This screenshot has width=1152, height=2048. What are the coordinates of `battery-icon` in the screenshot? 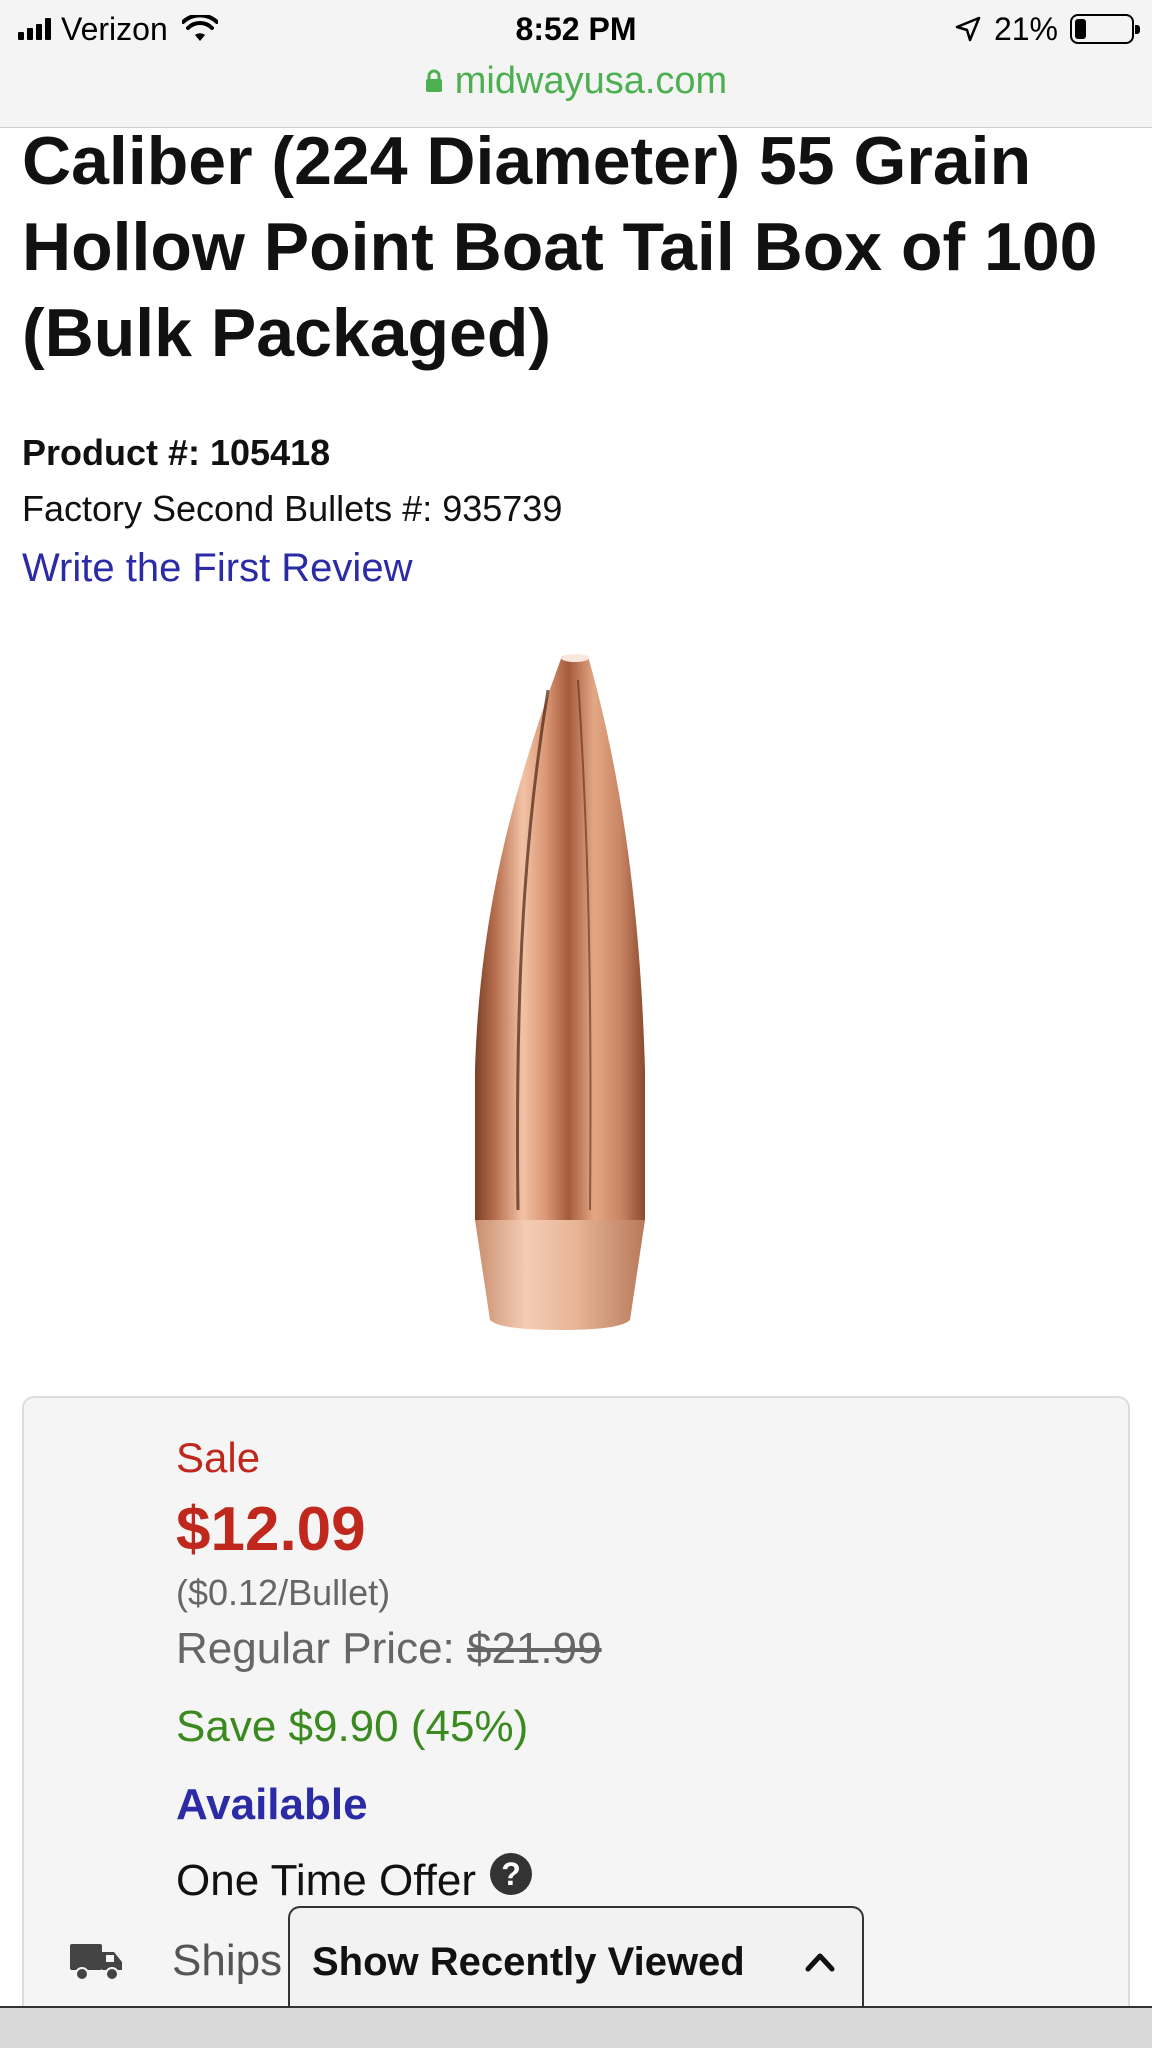 It's located at (1105, 29).